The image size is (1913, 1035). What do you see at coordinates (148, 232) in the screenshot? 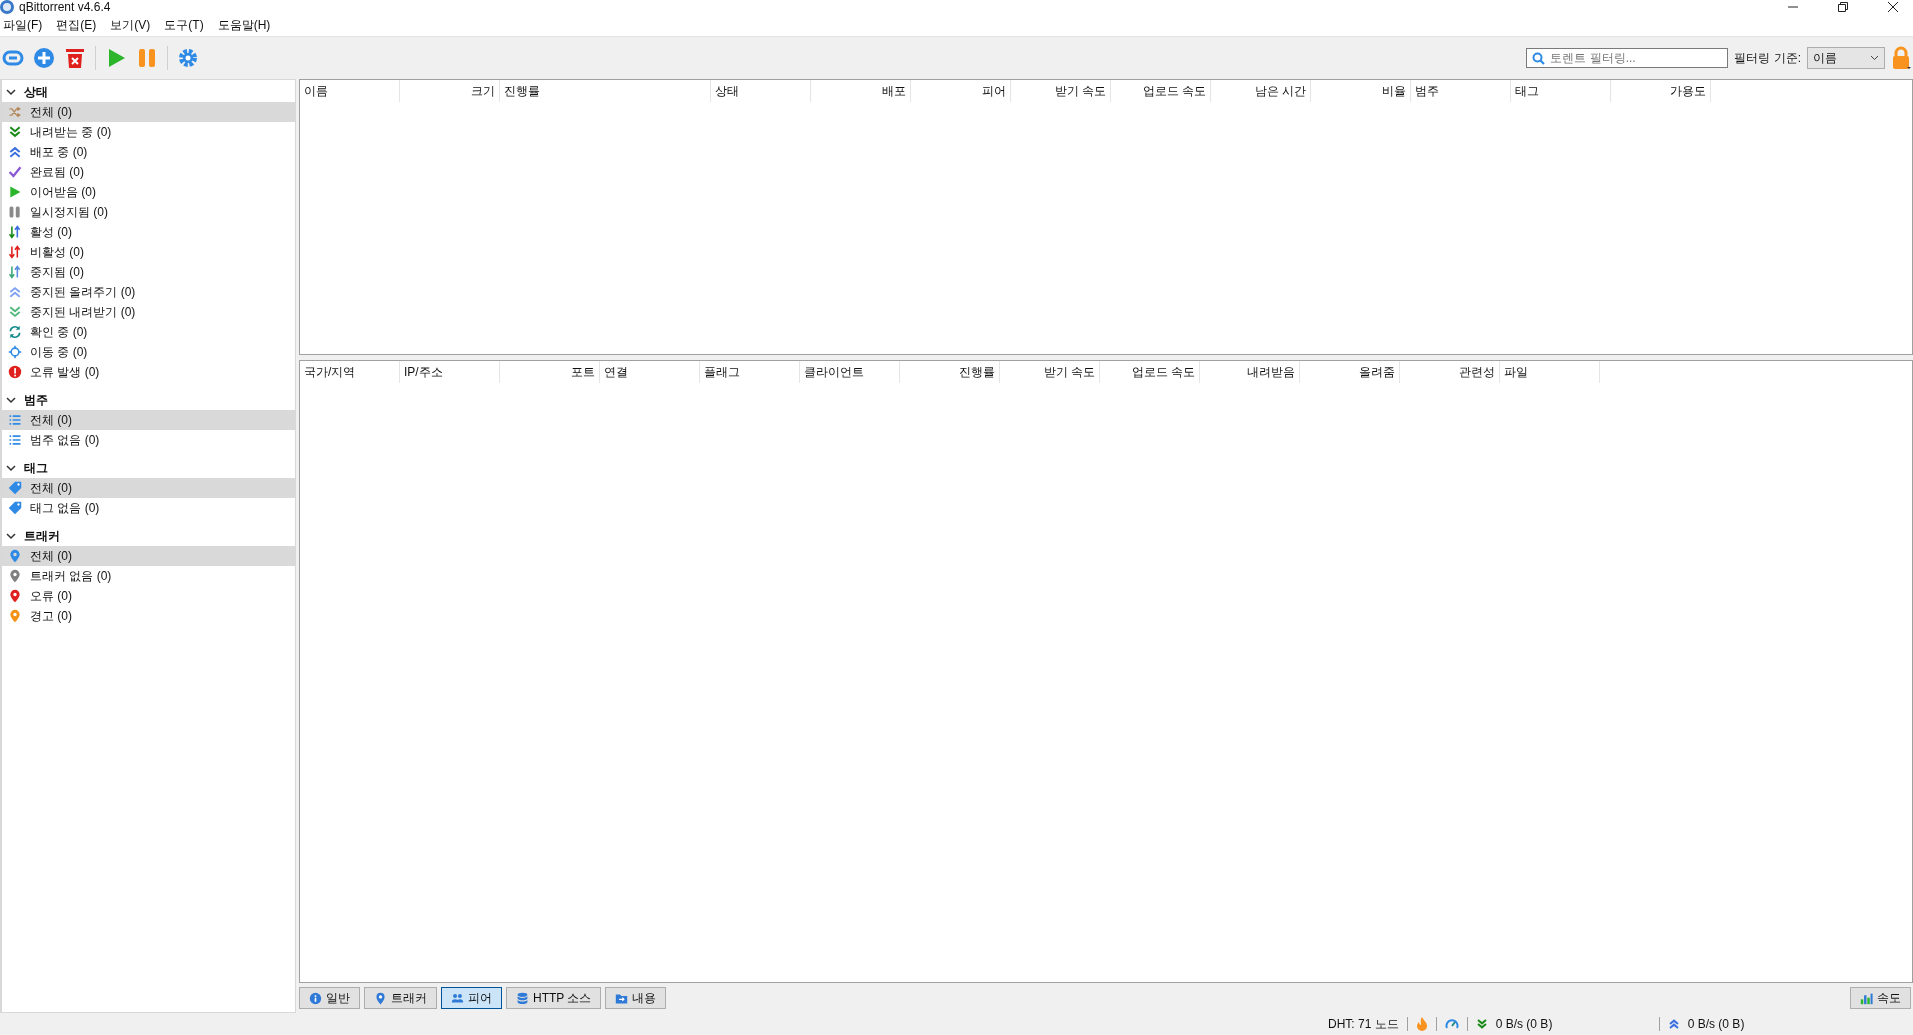
I see `sidebar-item: 활성 (0)` at bounding box center [148, 232].